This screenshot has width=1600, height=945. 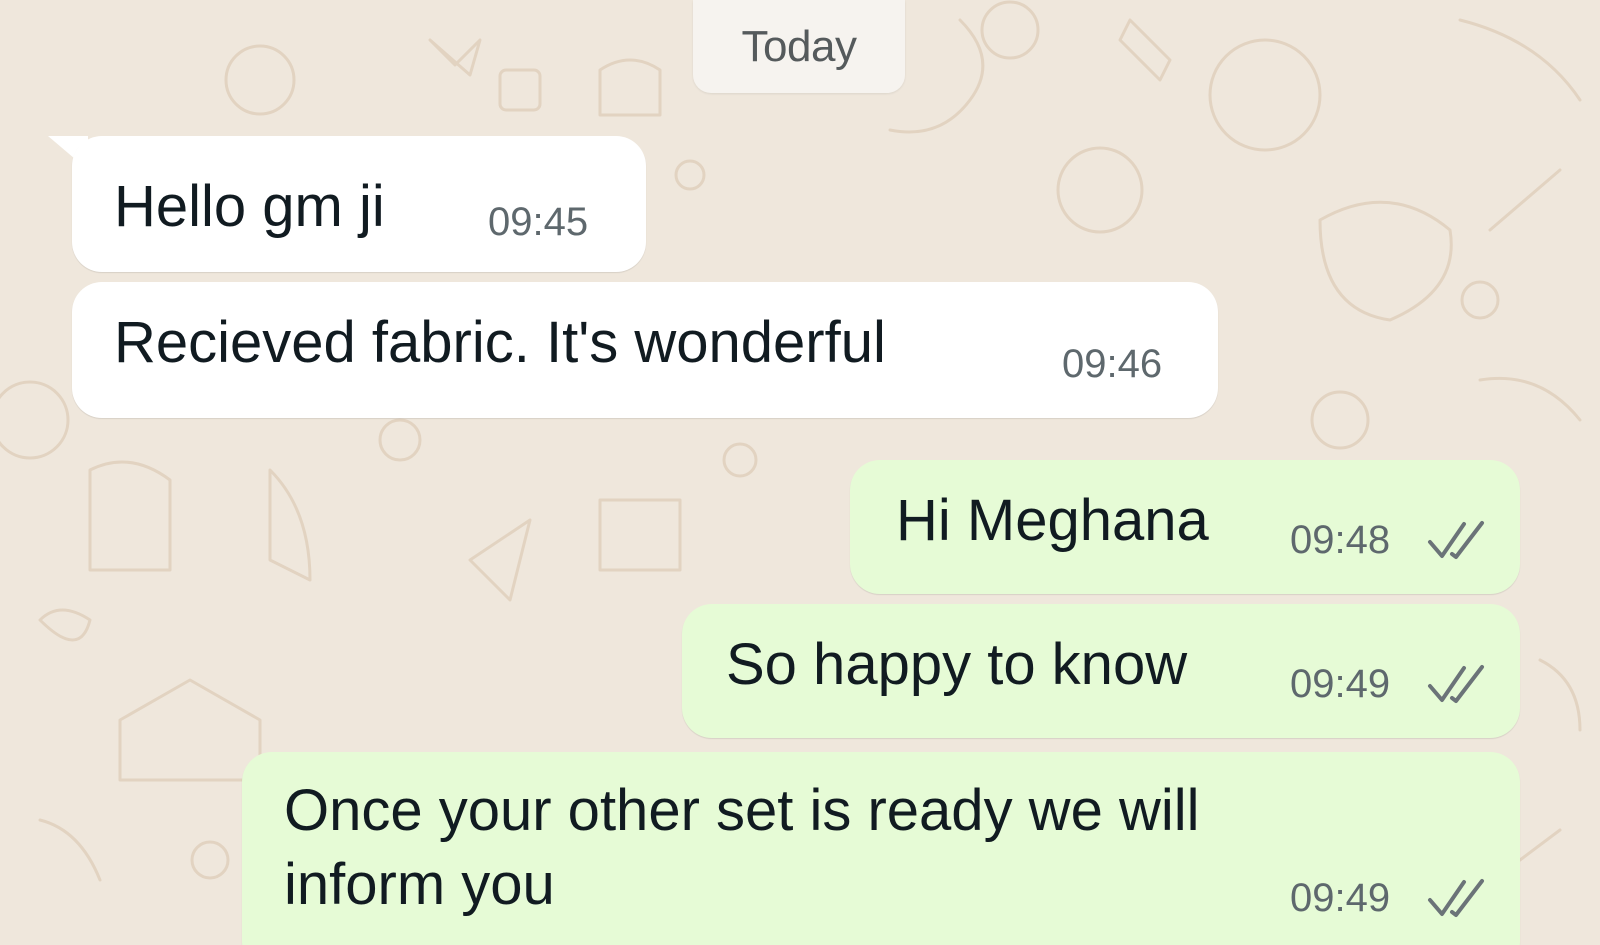 I want to click on message-timestamp: 09:46, so click(x=1112, y=364).